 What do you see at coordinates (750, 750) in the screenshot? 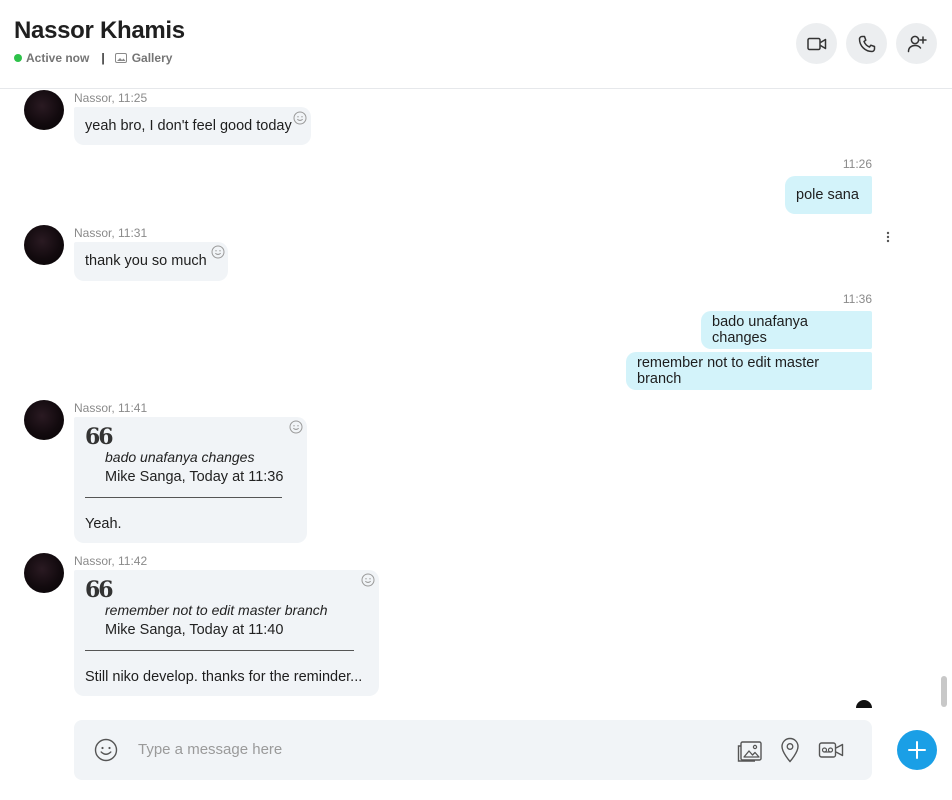
I see `image-icon` at bounding box center [750, 750].